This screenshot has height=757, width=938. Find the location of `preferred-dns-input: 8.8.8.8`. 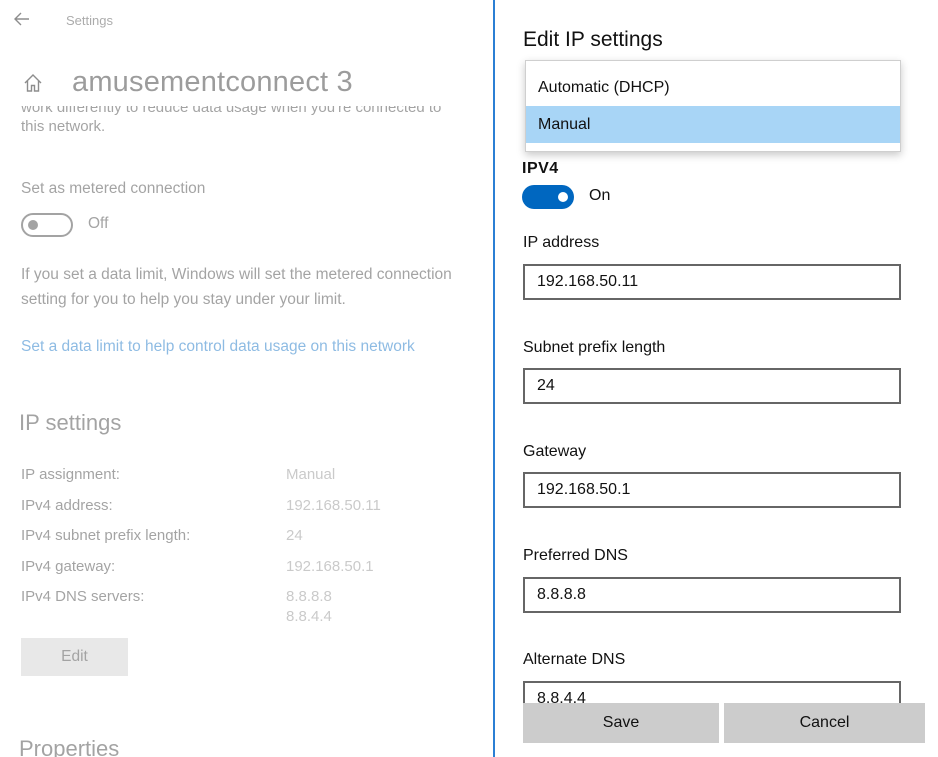

preferred-dns-input: 8.8.8.8 is located at coordinates (712, 595).